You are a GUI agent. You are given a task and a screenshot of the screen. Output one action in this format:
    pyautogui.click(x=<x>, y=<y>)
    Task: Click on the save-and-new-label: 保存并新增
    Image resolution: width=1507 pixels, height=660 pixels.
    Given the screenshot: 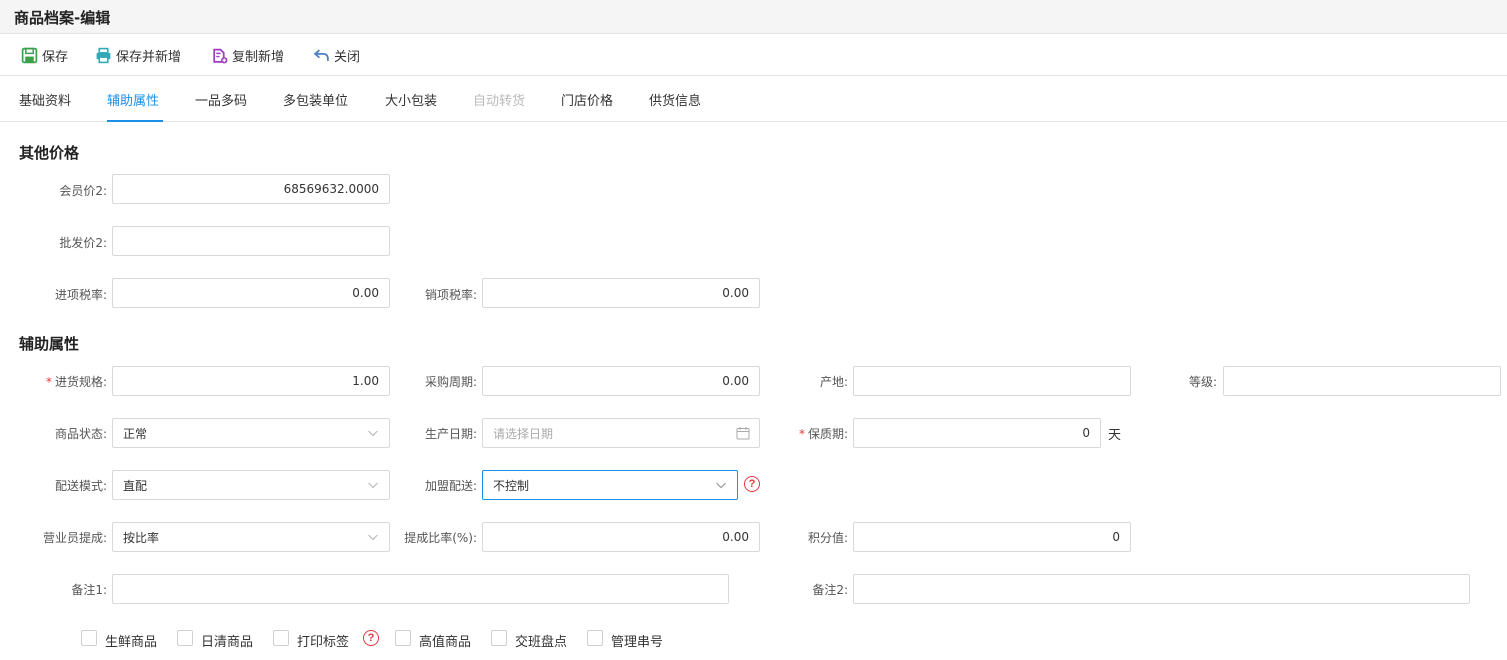 What is the action you would take?
    pyautogui.click(x=149, y=57)
    